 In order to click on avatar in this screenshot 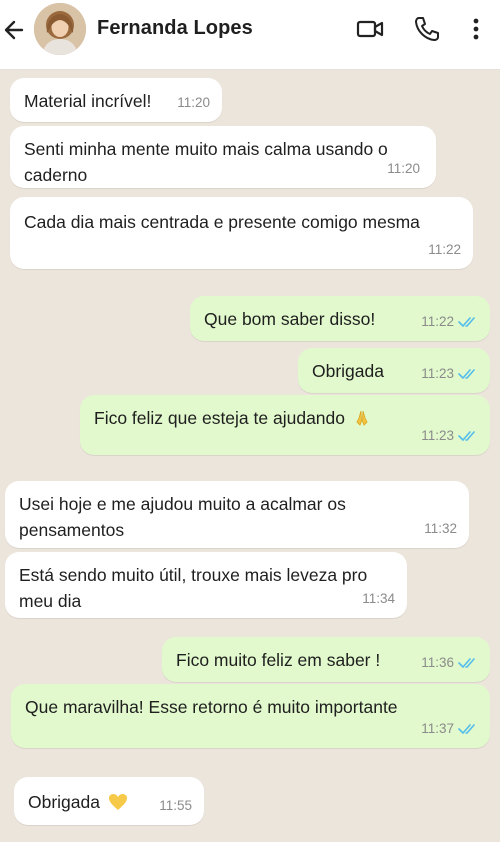, I will do `click(60, 29)`.